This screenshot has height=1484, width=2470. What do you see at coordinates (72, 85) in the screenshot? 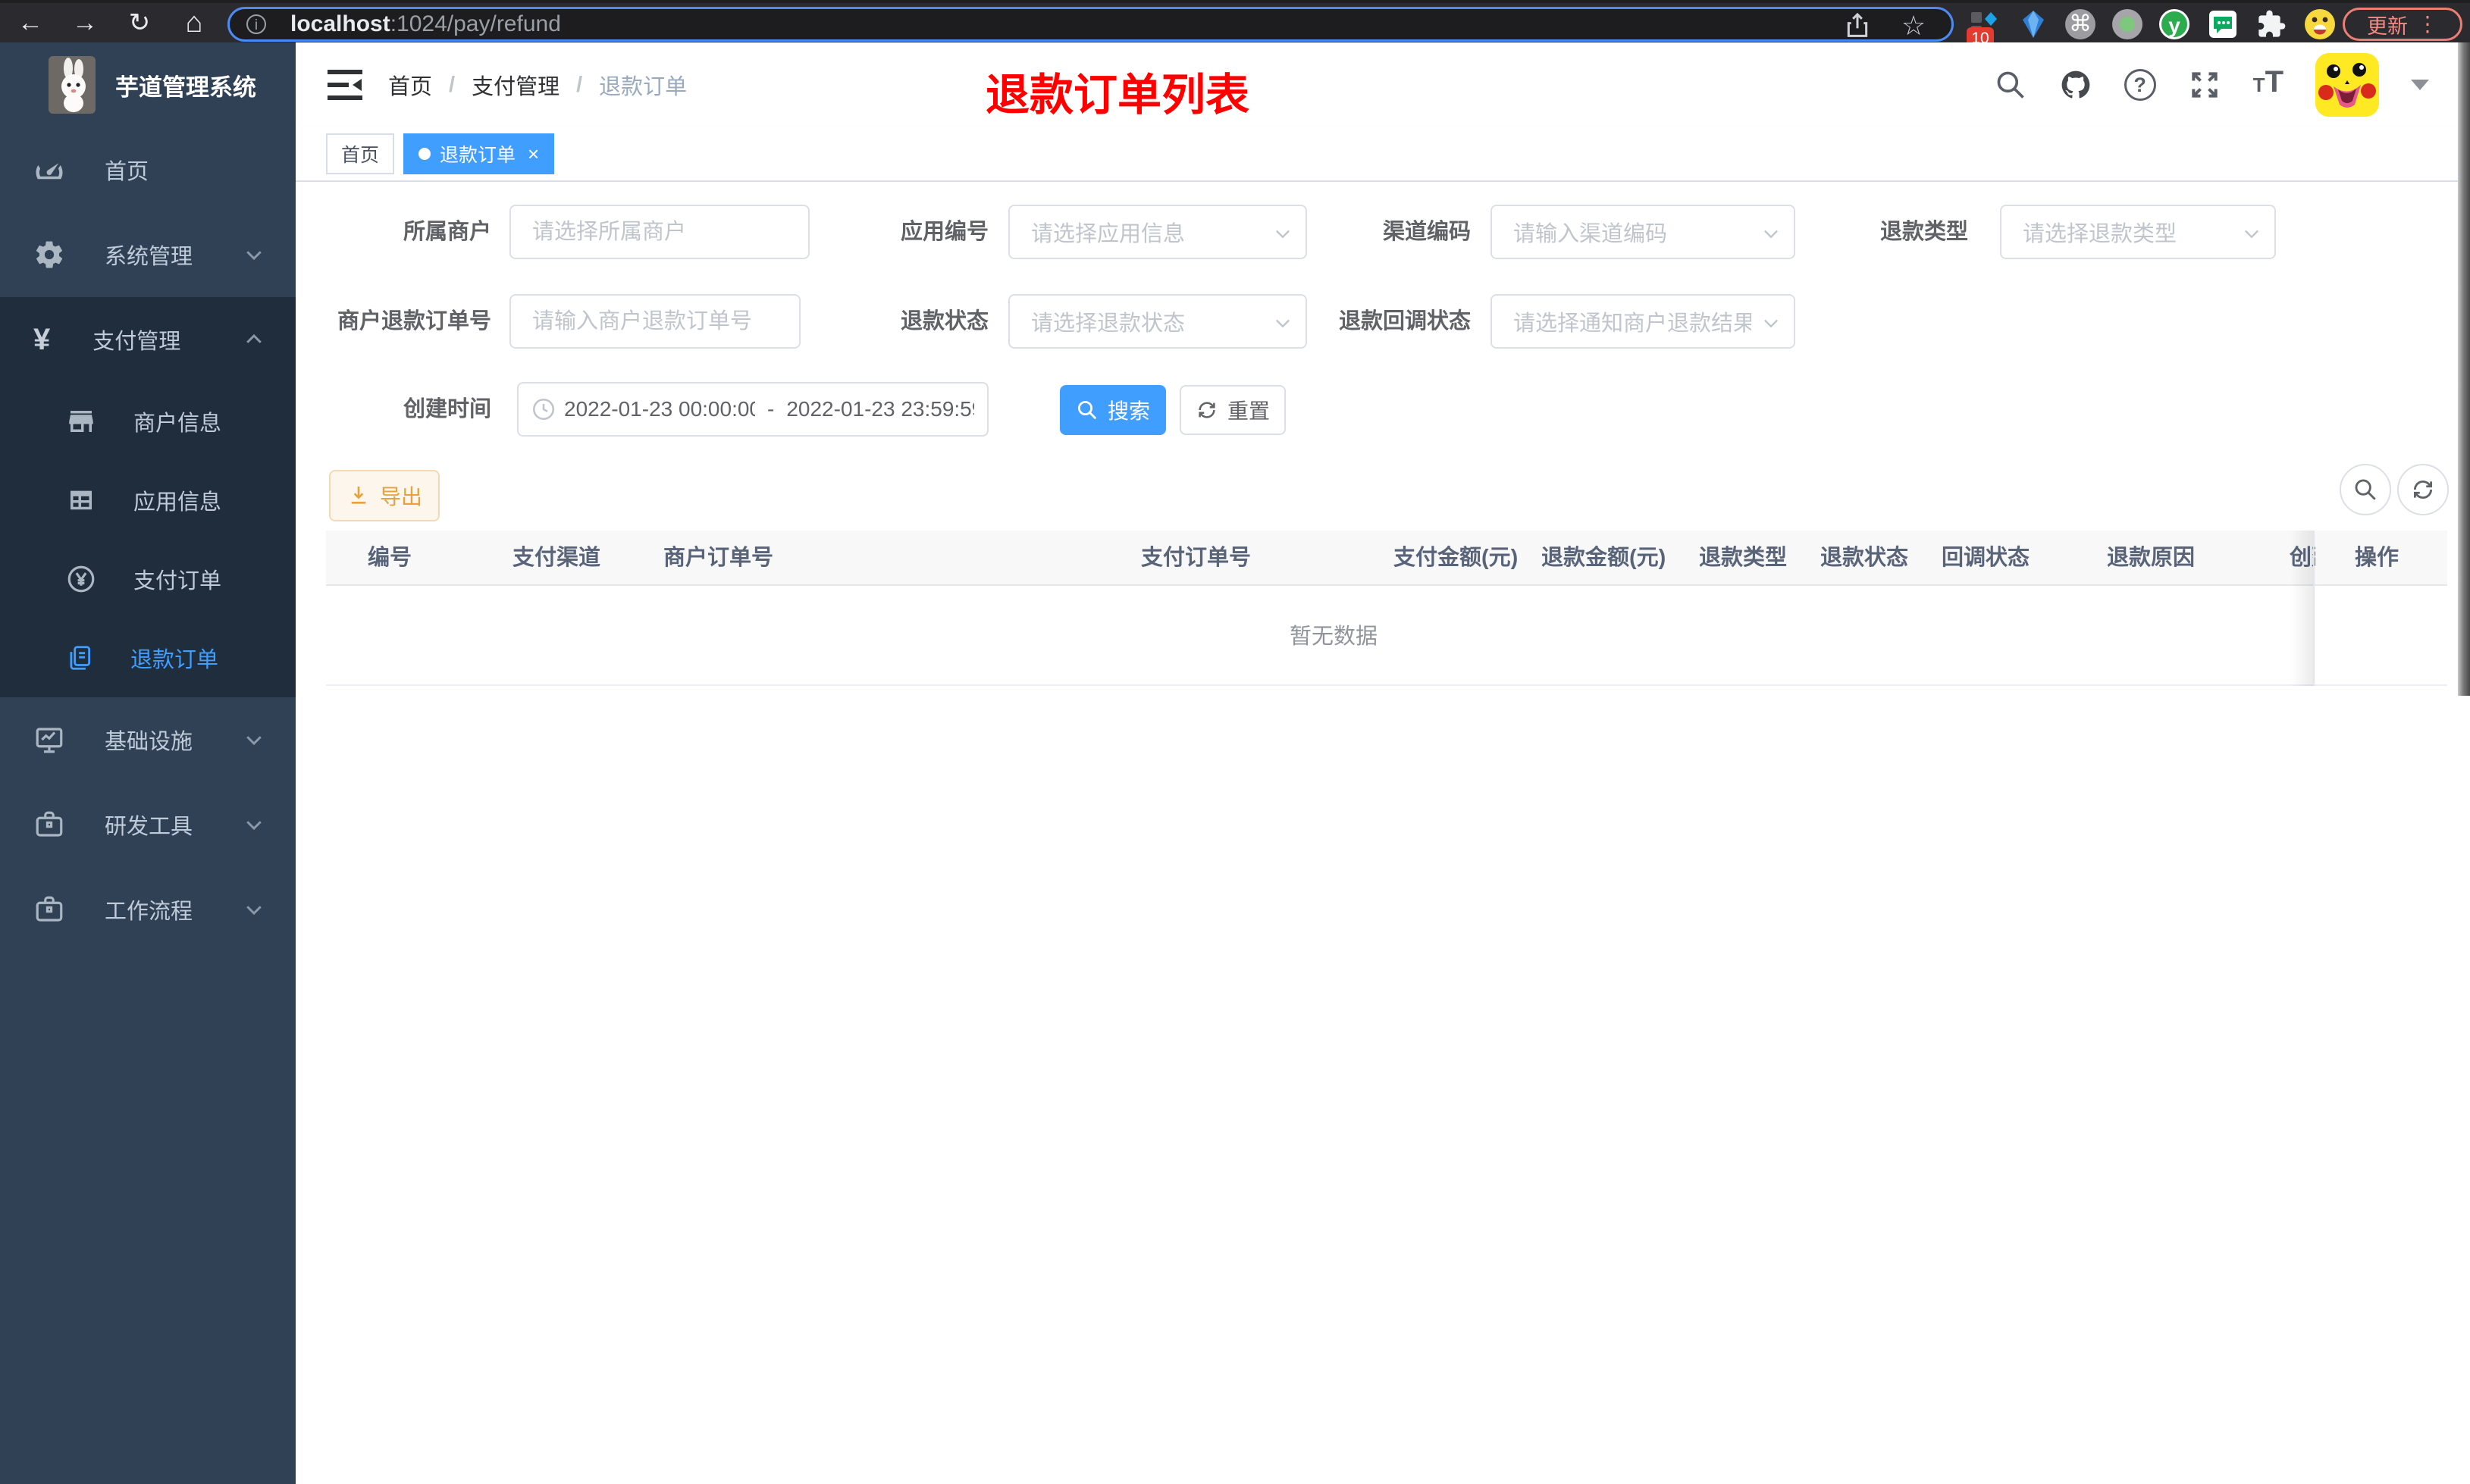
I see `logo-rabbit-image` at bounding box center [72, 85].